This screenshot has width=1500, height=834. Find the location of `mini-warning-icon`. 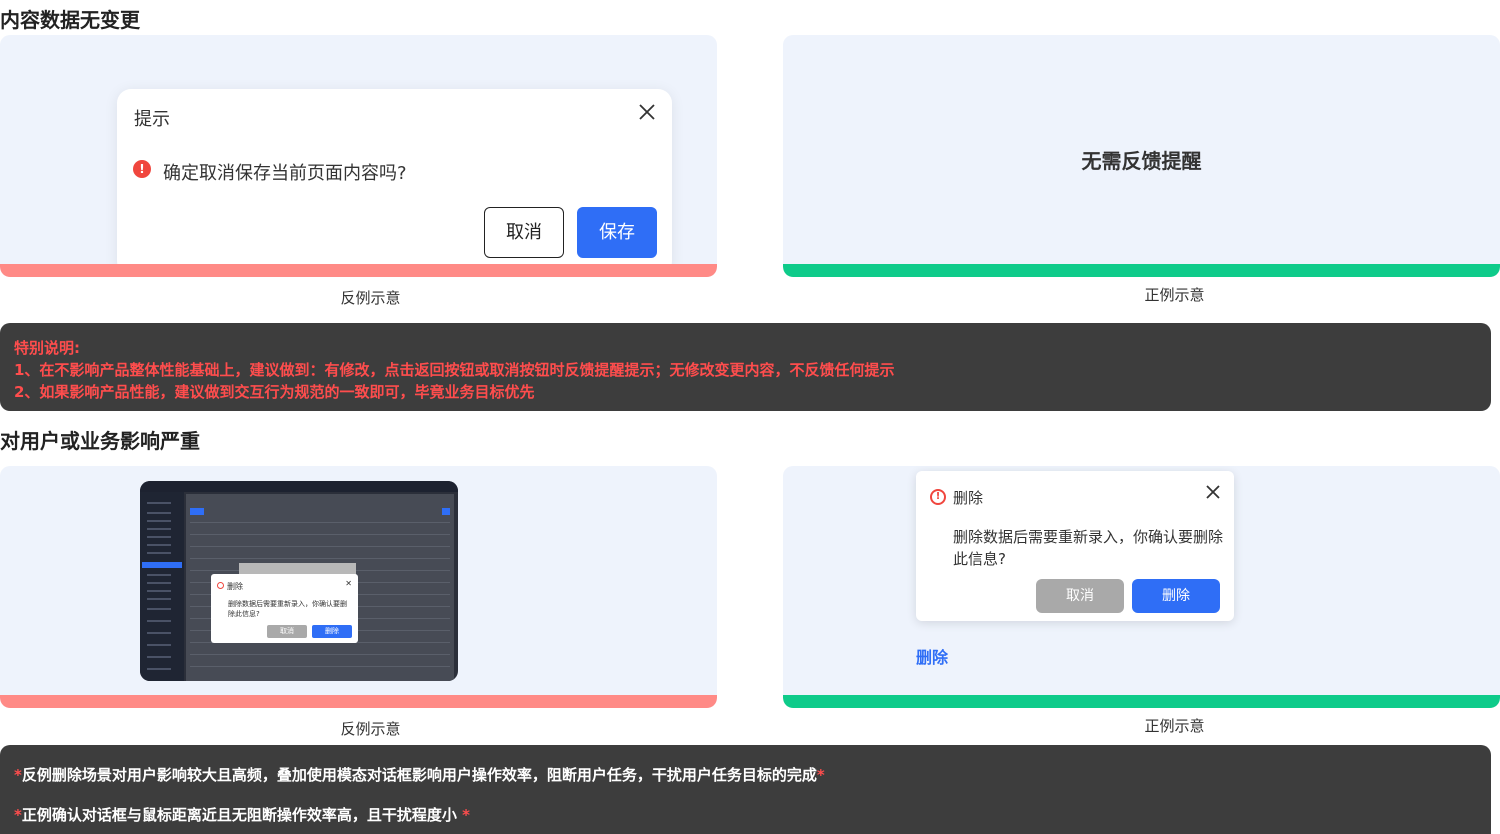

mini-warning-icon is located at coordinates (220, 585).